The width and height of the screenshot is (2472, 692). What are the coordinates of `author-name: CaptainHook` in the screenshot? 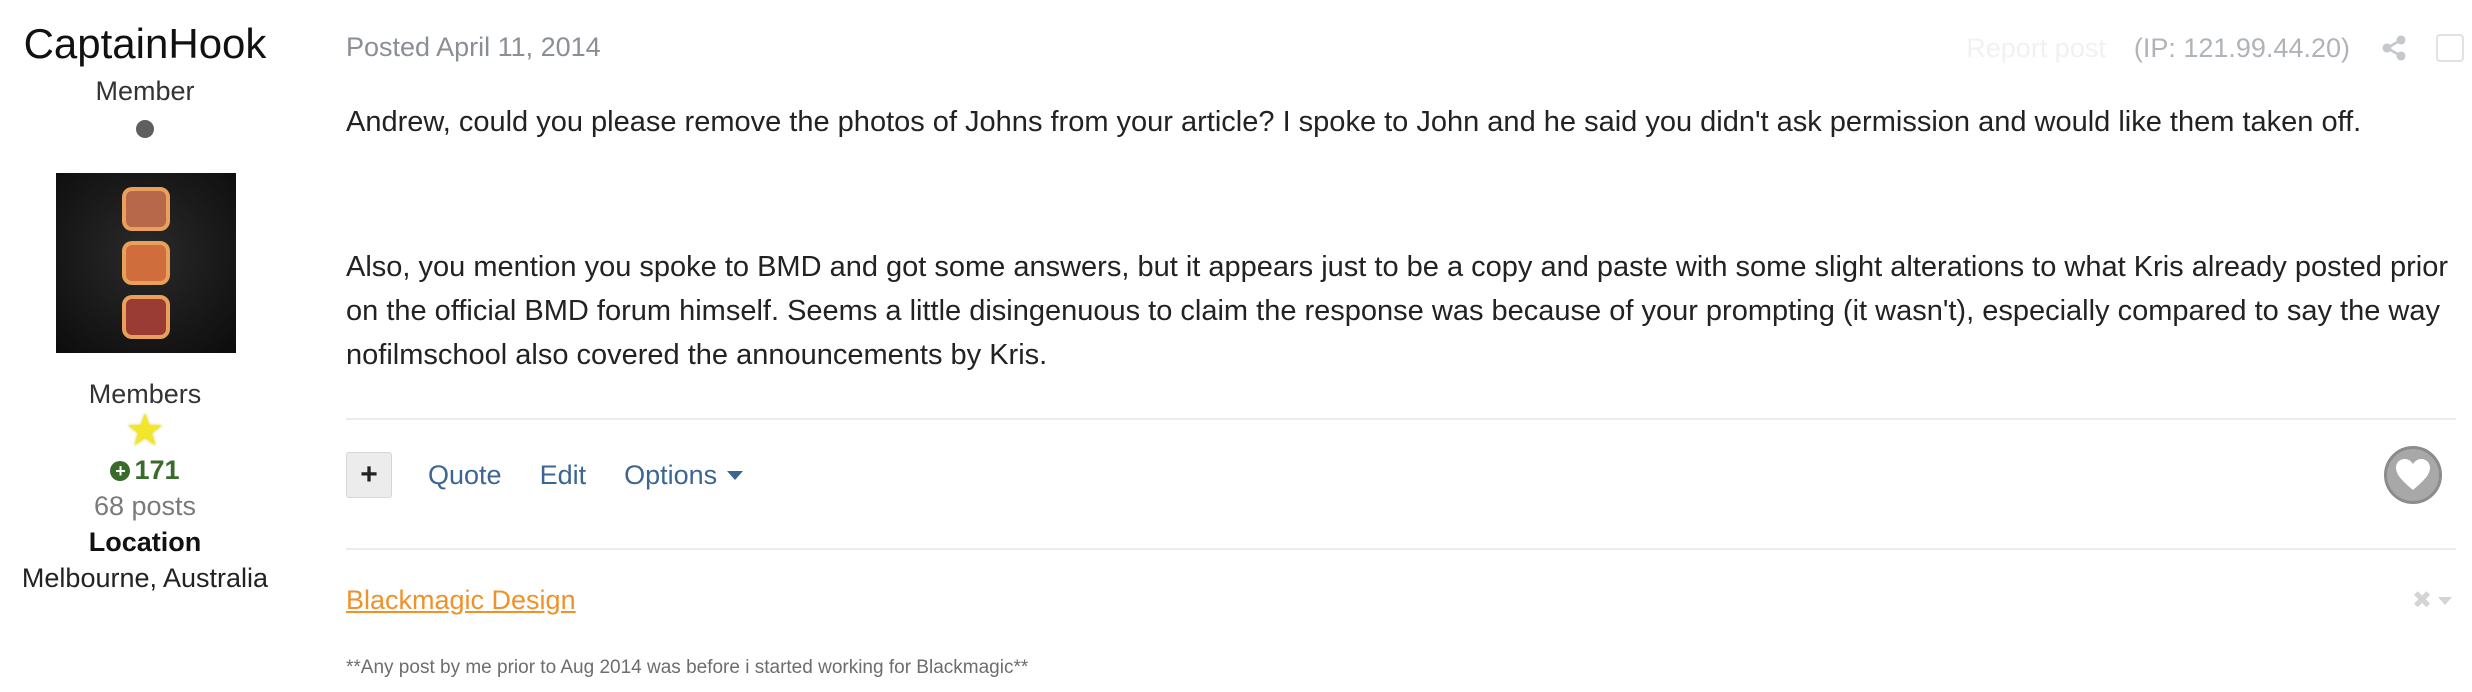 It's located at (145, 44).